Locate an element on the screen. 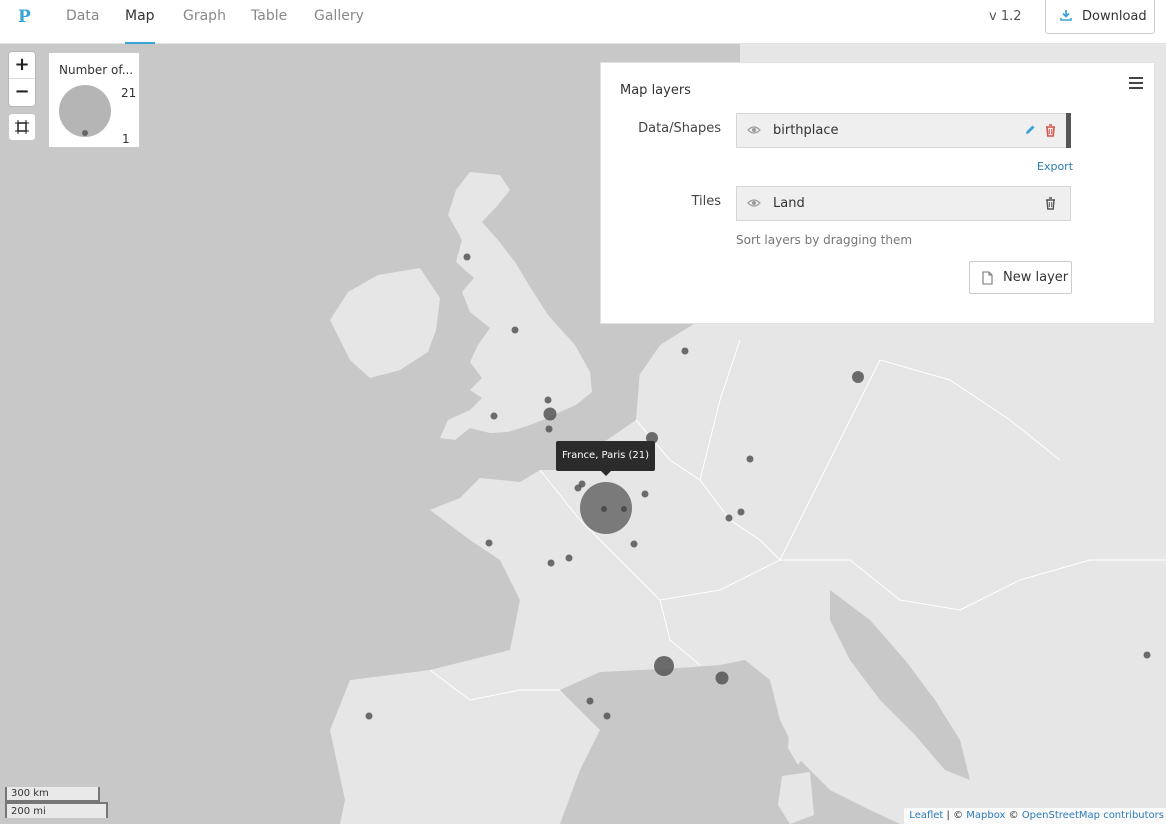 The height and width of the screenshot is (824, 1166). leaflet-link: Leaflet is located at coordinates (926, 815).